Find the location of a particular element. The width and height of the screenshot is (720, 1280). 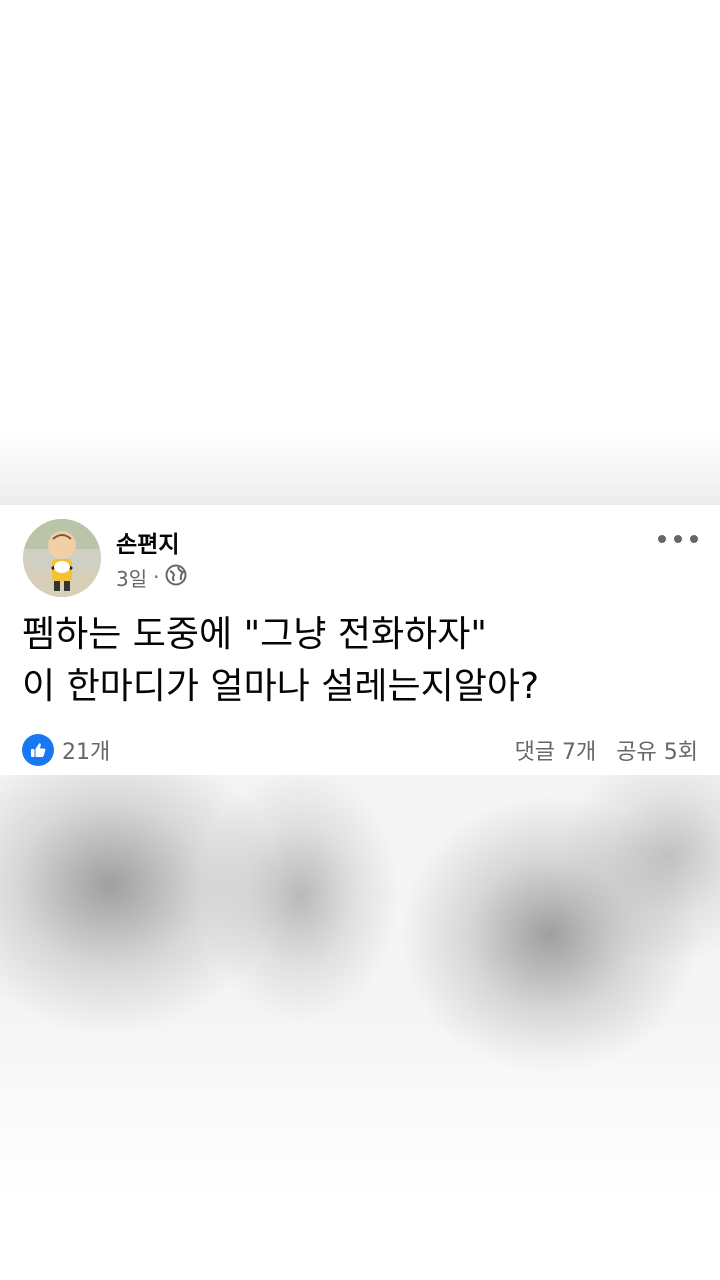

blur-shape is located at coordinates (300, 900).